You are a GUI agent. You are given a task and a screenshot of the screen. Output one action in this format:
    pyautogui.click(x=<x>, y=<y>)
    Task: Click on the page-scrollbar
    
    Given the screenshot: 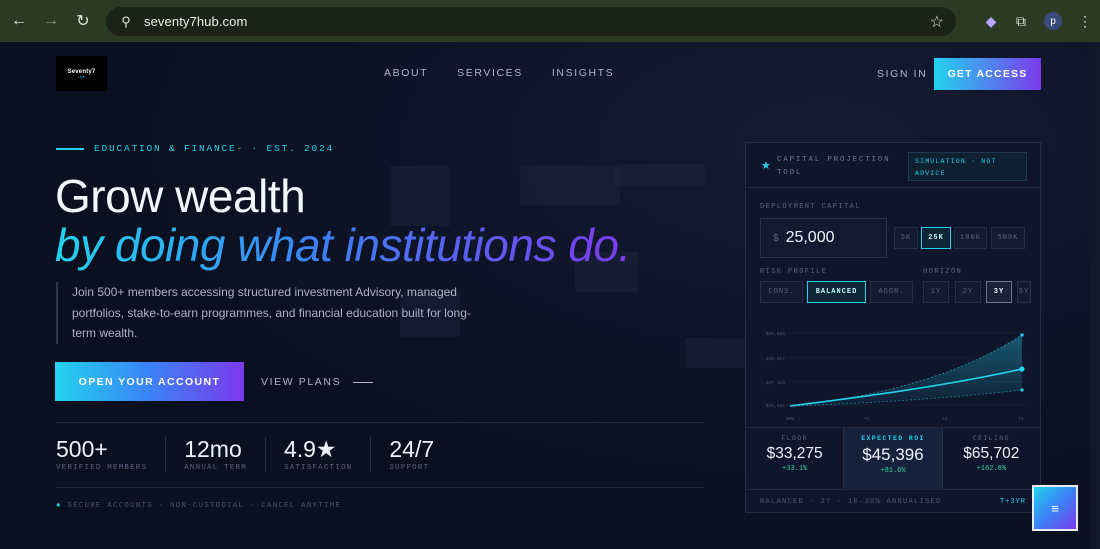 What is the action you would take?
    pyautogui.click(x=1095, y=295)
    